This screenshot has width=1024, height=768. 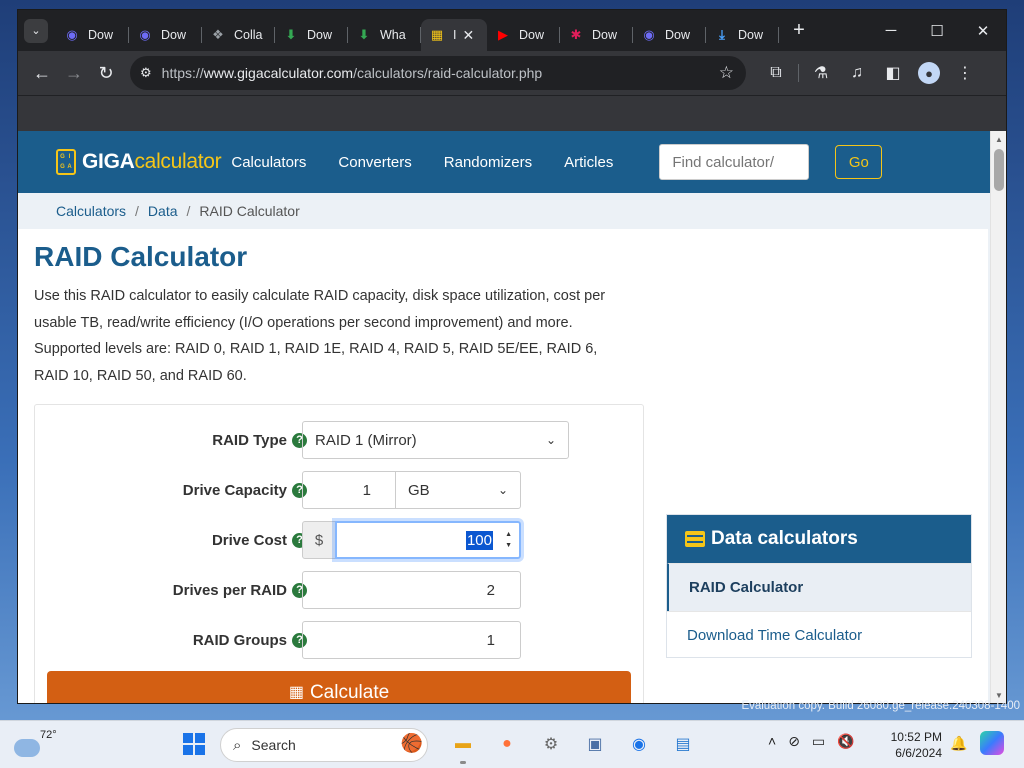 What do you see at coordinates (998, 139) in the screenshot?
I see `scroll-up-icon: ▲` at bounding box center [998, 139].